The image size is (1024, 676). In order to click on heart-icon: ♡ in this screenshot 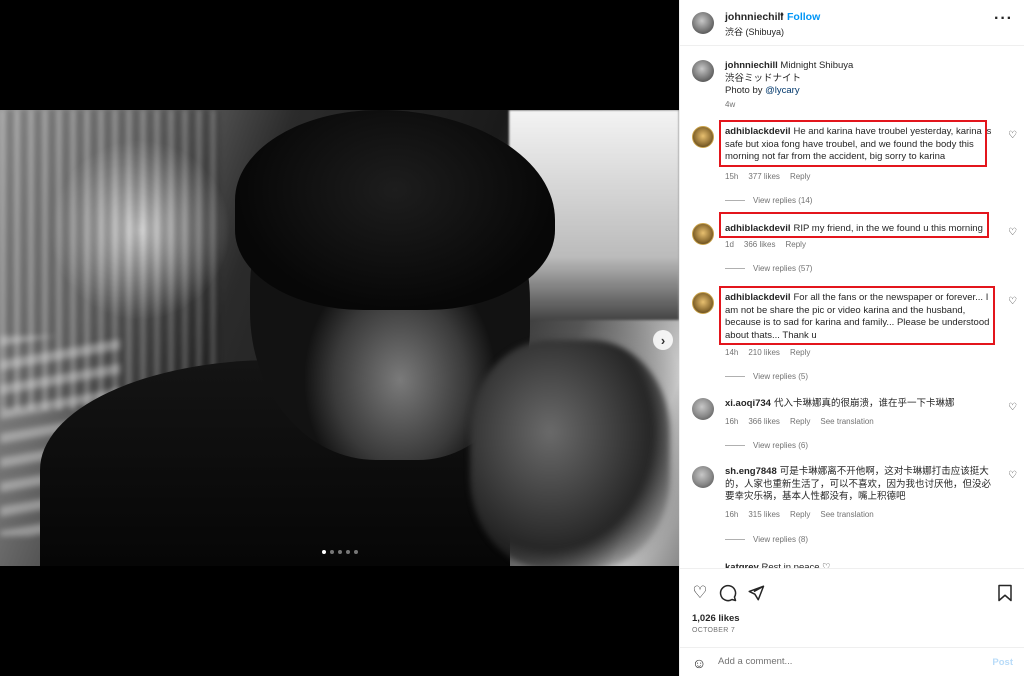, I will do `click(700, 593)`.